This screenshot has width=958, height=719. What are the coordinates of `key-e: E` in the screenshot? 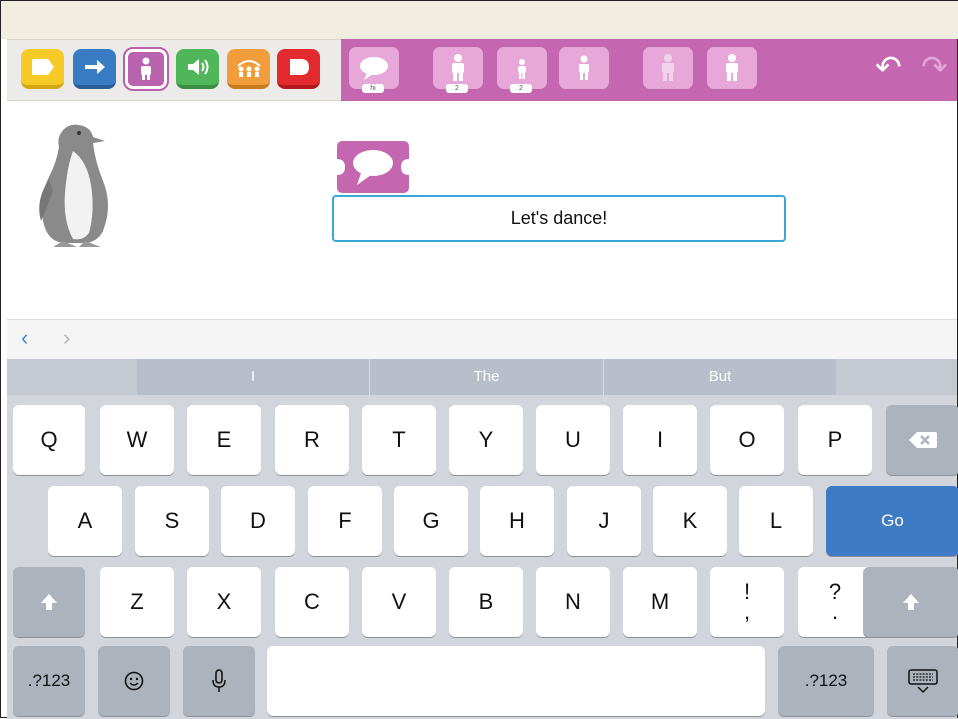 It's located at (224, 440).